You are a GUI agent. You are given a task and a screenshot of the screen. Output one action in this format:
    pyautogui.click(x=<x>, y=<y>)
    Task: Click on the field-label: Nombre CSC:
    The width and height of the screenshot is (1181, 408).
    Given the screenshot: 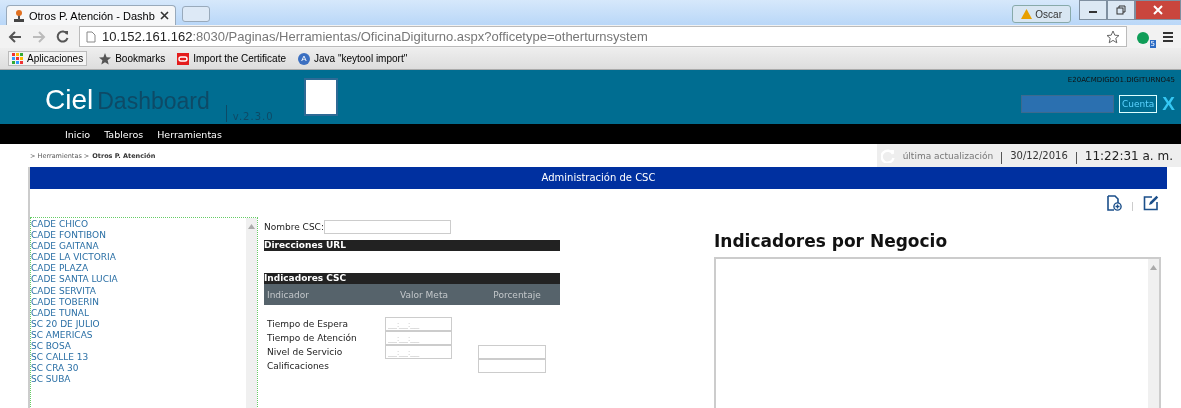 What is the action you would take?
    pyautogui.click(x=294, y=227)
    